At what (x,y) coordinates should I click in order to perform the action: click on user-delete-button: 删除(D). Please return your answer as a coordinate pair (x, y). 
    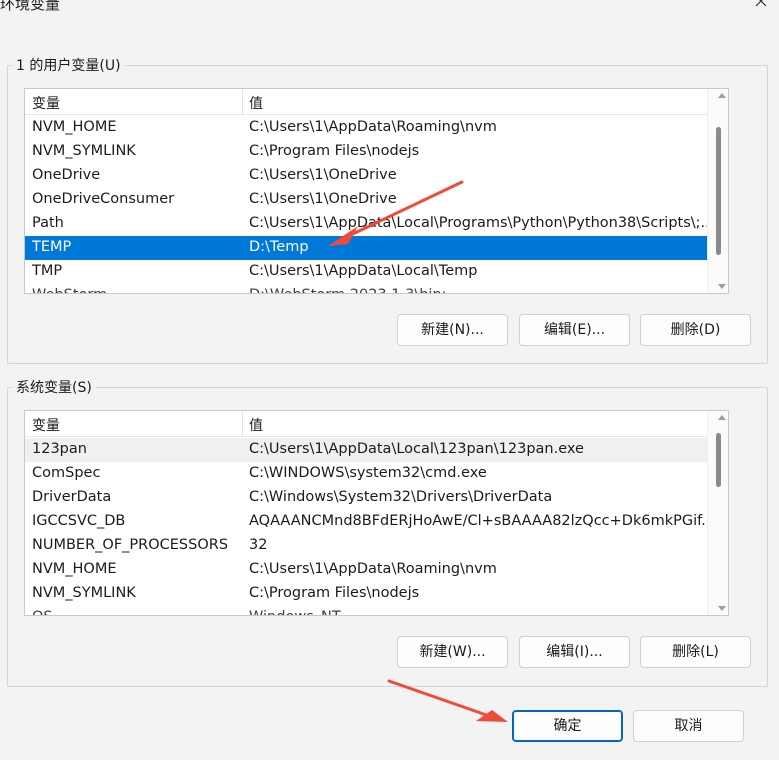
    Looking at the image, I should click on (695, 330).